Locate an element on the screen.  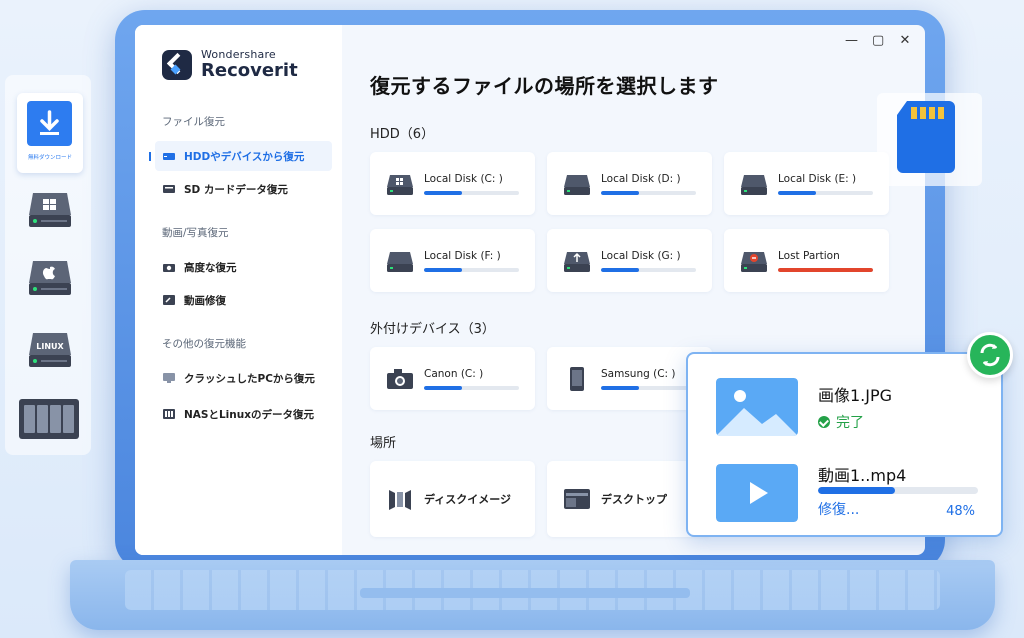
brand-logo: Wondershare Recoverit is located at coordinates (238, 64).